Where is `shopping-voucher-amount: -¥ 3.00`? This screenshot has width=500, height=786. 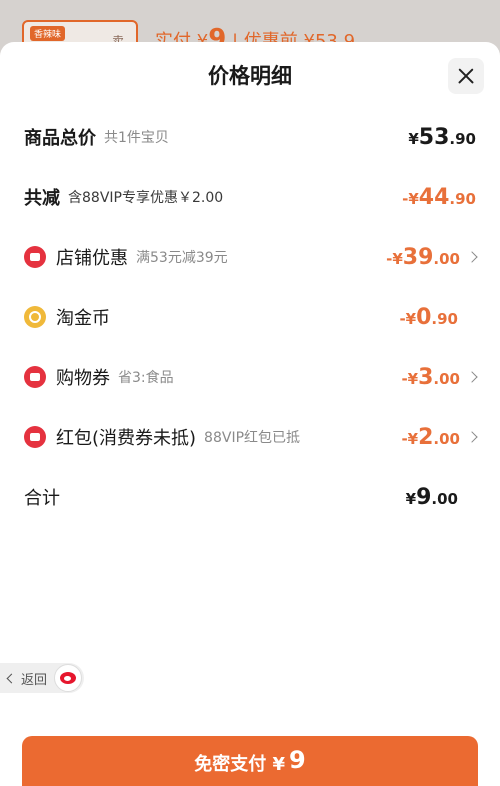 shopping-voucher-amount: -¥ 3.00 is located at coordinates (439, 377).